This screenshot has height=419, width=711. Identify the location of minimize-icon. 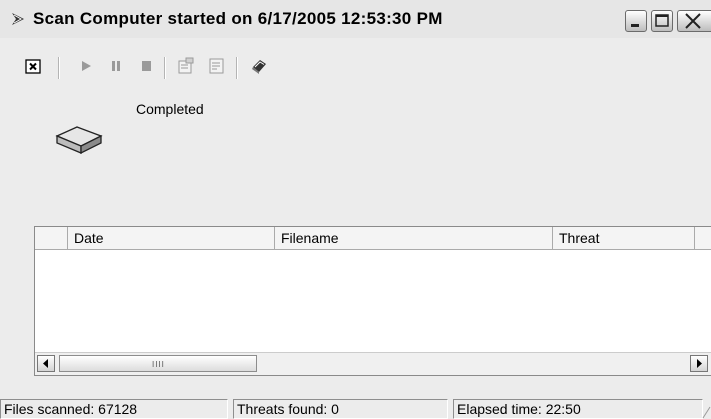
(635, 25).